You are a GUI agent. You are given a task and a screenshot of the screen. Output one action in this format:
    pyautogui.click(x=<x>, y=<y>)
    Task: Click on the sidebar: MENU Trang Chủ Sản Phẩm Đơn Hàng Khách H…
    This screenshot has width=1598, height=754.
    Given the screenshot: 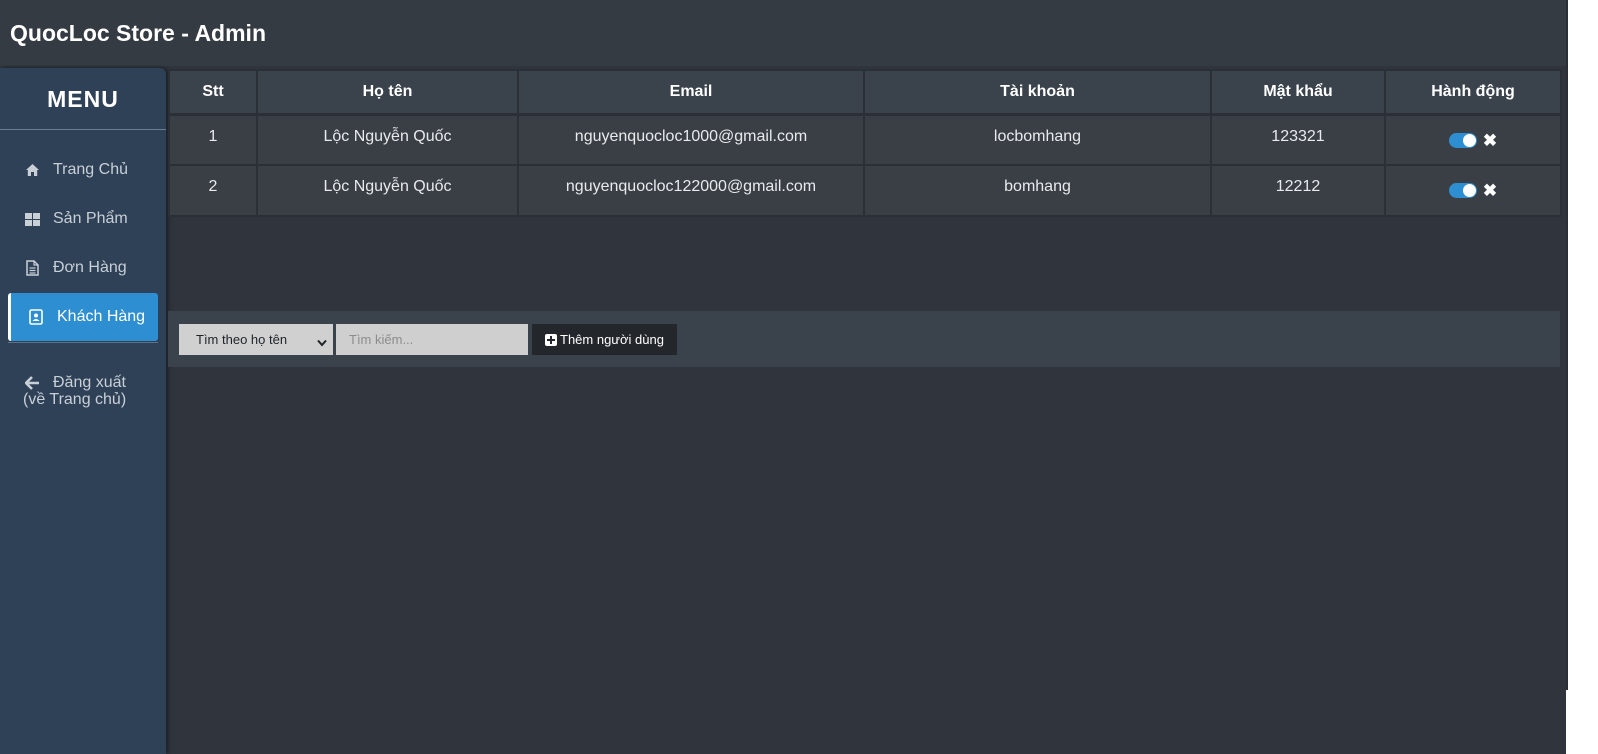 What is the action you would take?
    pyautogui.click(x=83, y=411)
    